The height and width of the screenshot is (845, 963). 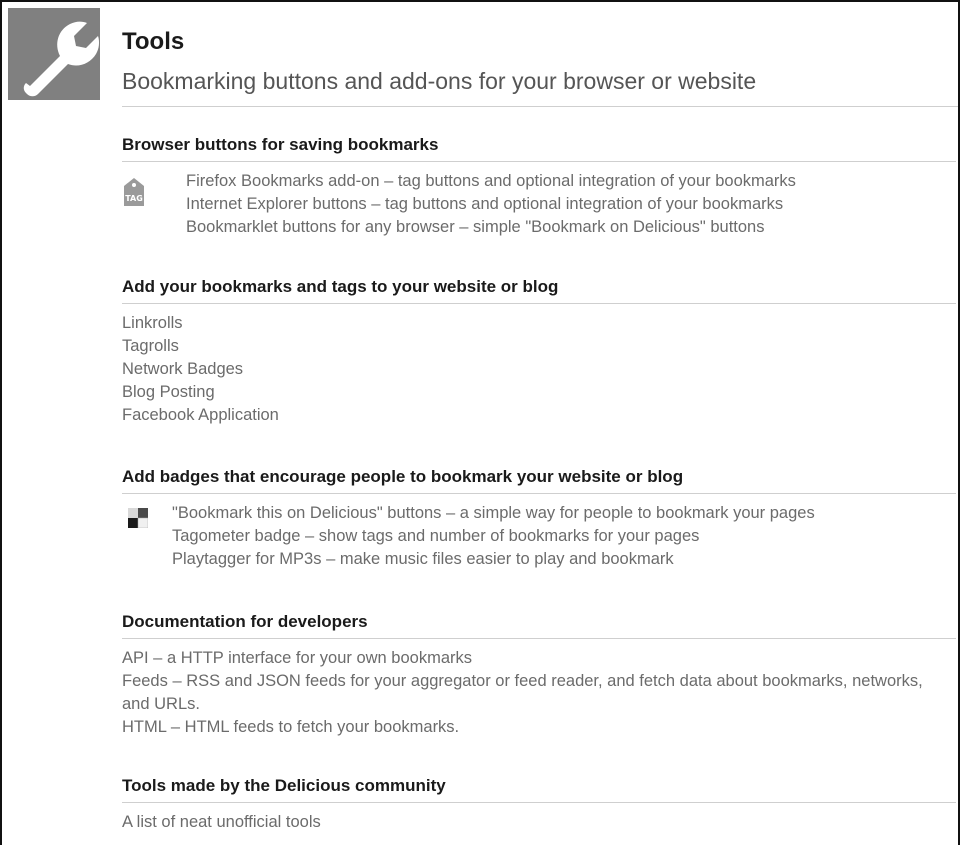 I want to click on wrench-icon, so click(x=54, y=54).